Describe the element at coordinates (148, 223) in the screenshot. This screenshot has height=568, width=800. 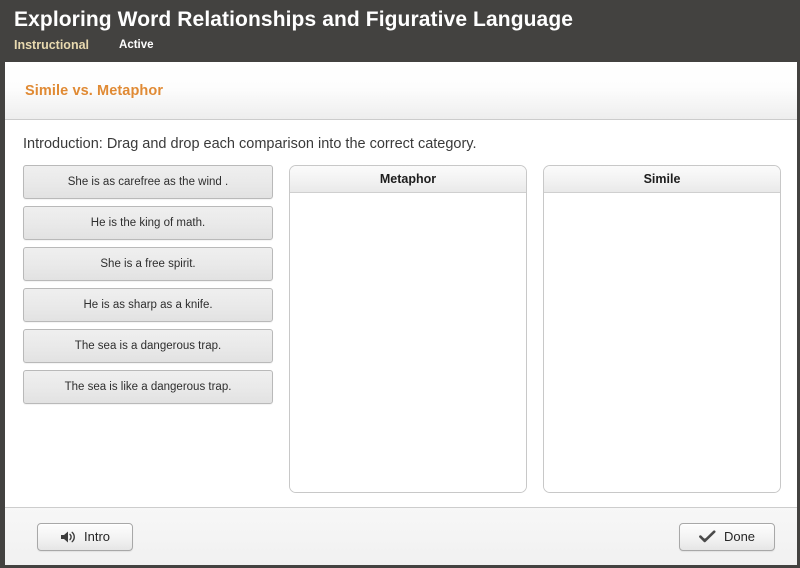
I see `draggable-item: He is the king of math.` at that location.